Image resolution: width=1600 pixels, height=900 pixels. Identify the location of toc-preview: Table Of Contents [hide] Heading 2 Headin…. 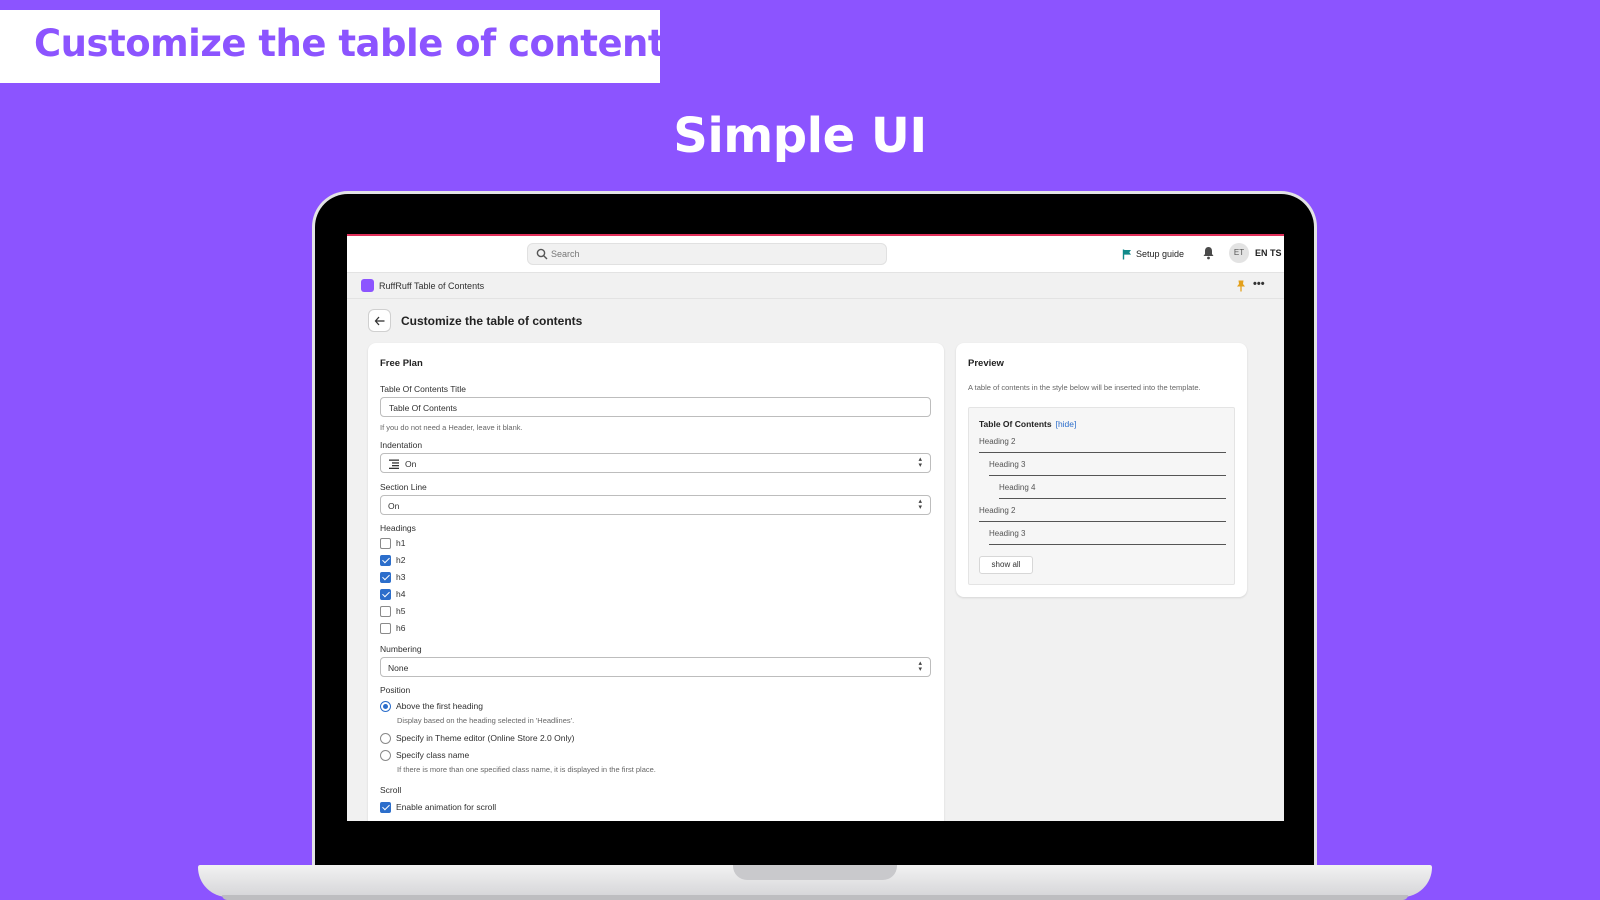
(1101, 496).